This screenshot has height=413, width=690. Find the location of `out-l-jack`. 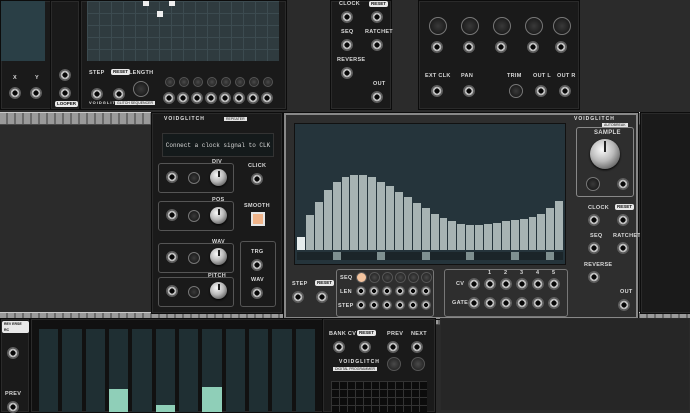

out-l-jack is located at coordinates (541, 91).